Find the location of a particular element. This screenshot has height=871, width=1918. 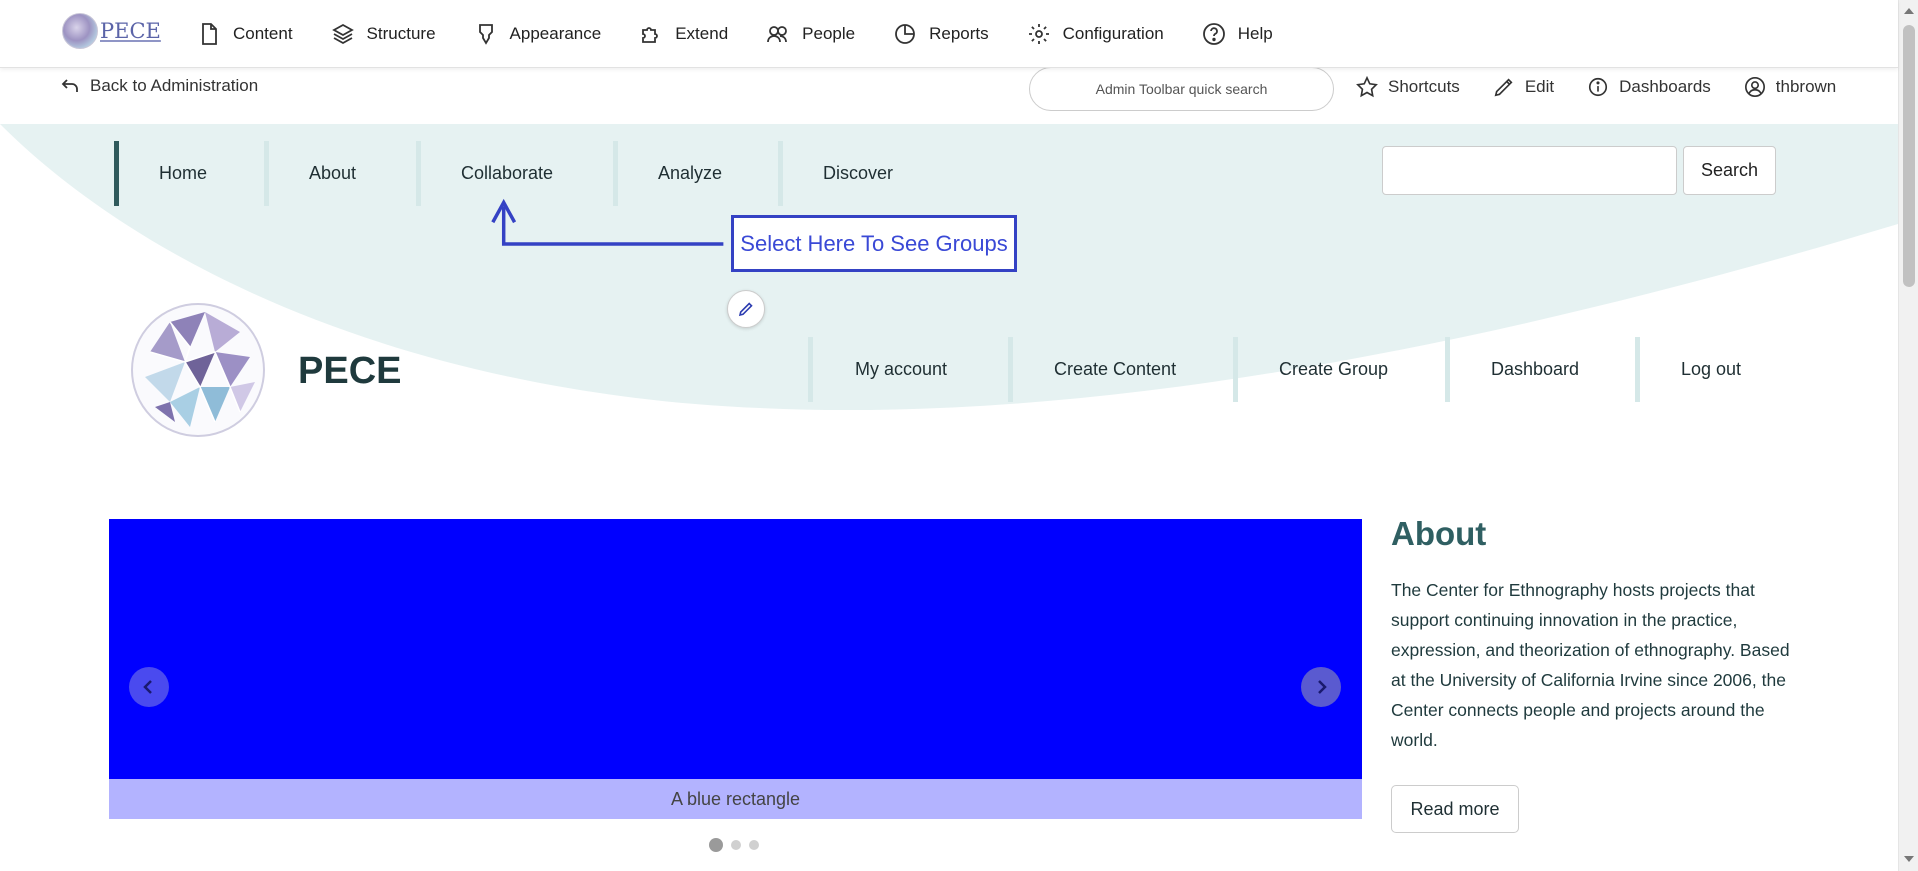

toolbar-item-reports: Reports is located at coordinates (941, 34).